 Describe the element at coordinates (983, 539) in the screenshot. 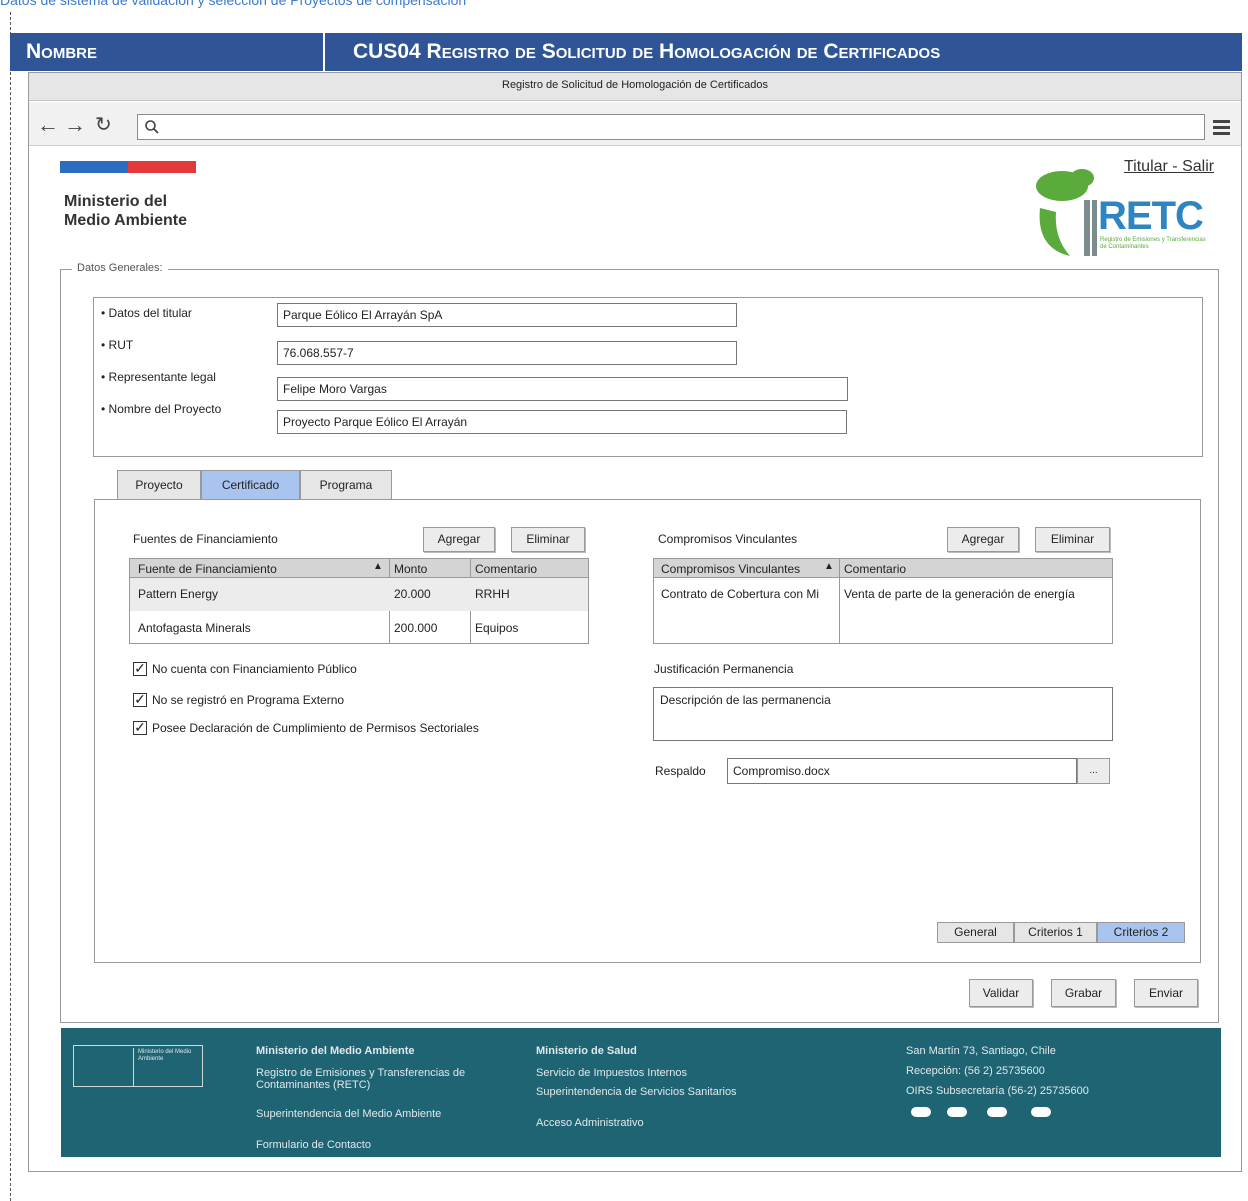

I see `add-commitment-button: Agregar` at that location.